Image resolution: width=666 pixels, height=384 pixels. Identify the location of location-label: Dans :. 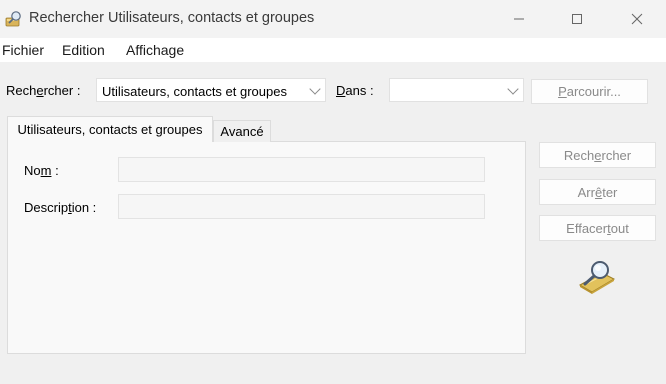
(355, 90).